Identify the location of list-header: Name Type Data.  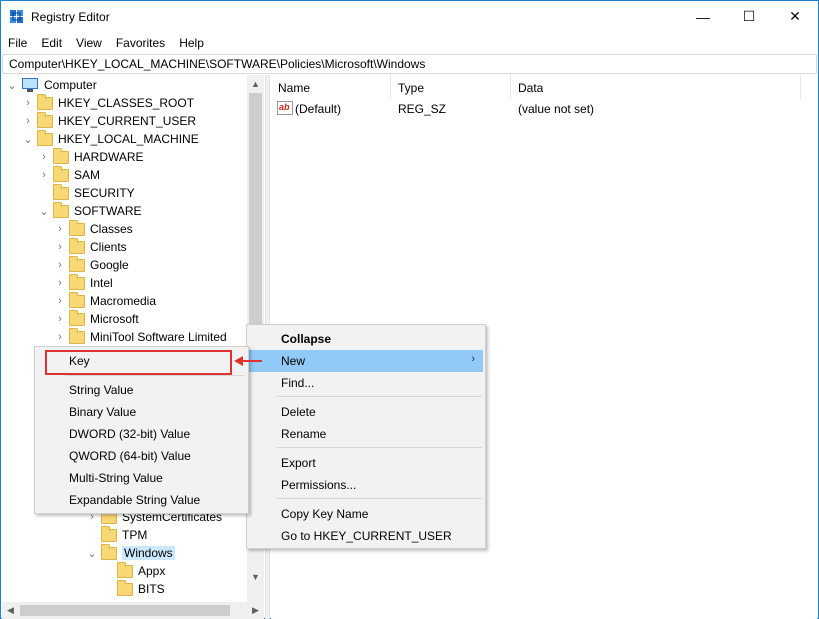
(544, 87).